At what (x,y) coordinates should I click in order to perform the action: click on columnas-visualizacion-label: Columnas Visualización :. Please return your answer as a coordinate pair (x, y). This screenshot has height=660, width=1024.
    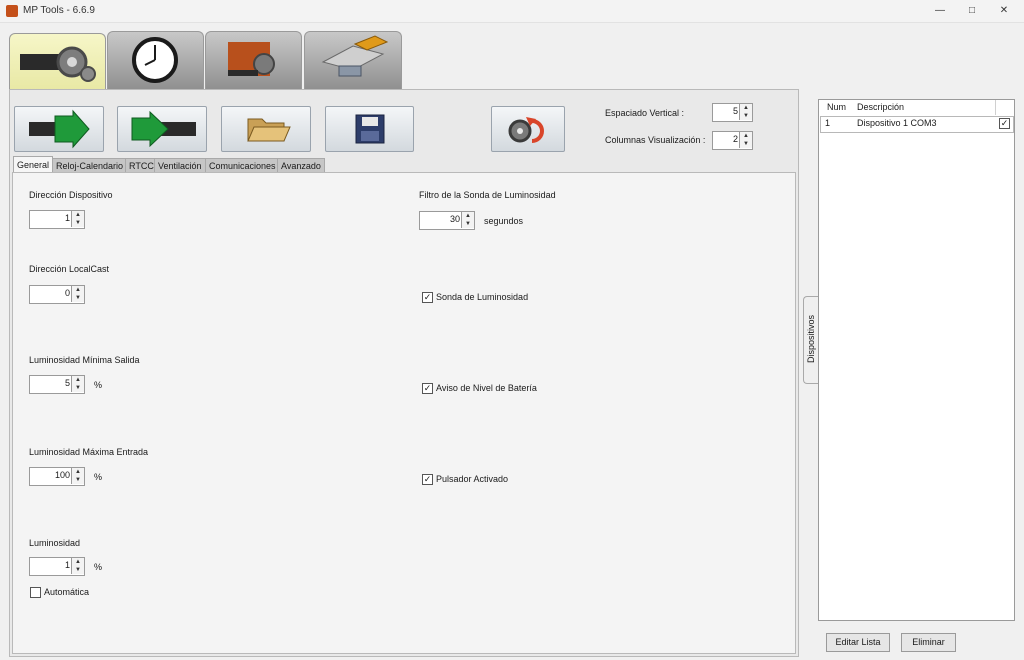
    Looking at the image, I should click on (655, 140).